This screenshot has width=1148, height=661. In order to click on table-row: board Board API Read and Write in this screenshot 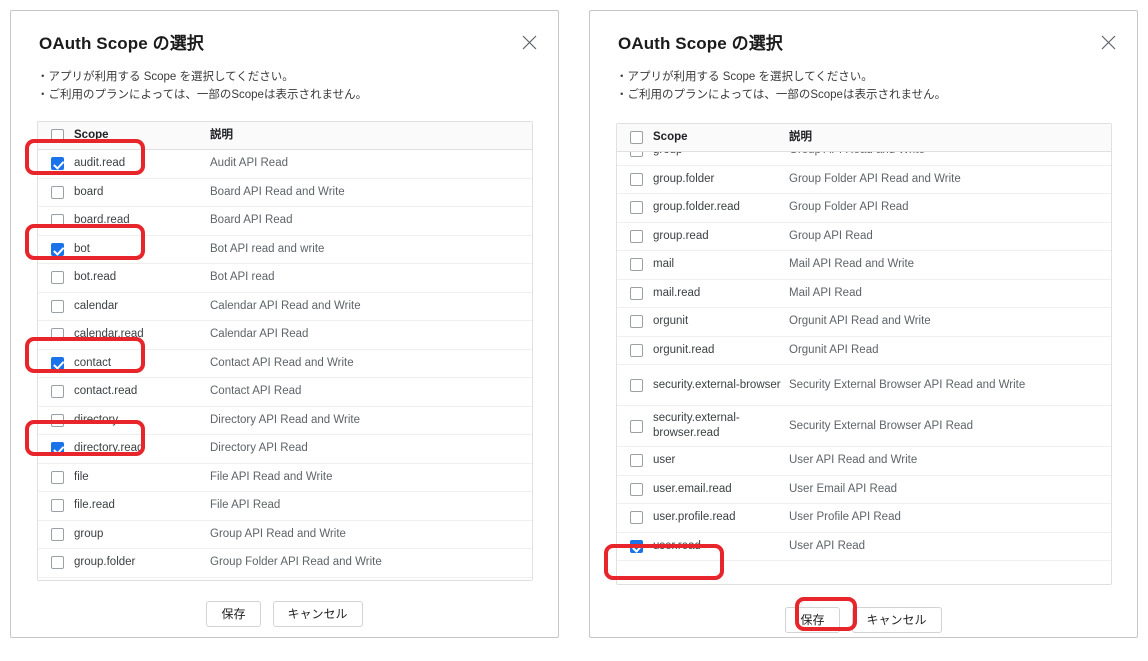, I will do `click(285, 192)`.